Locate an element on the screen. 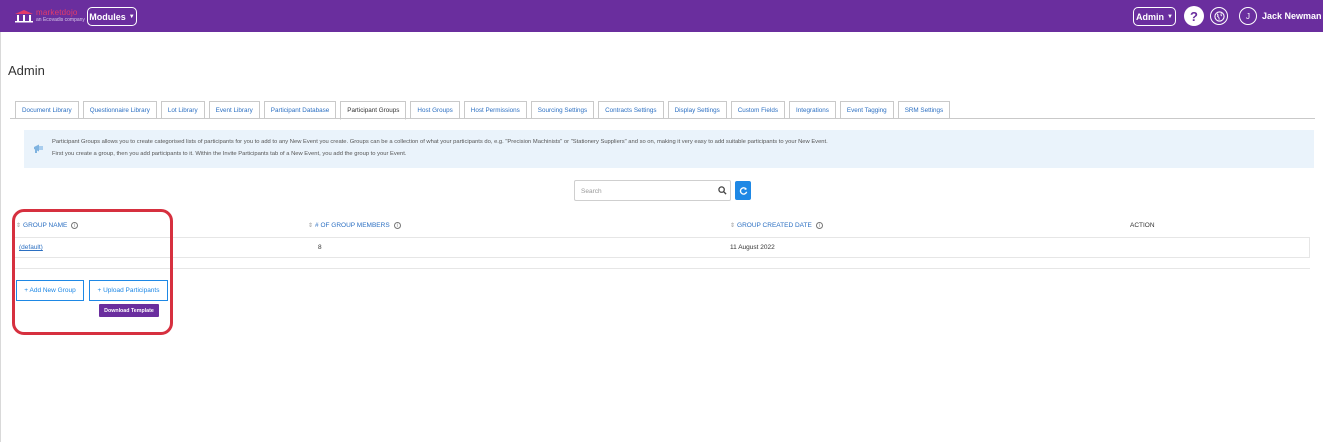 Image resolution: width=1323 pixels, height=442 pixels. tab-document-library: Document Library is located at coordinates (47, 110).